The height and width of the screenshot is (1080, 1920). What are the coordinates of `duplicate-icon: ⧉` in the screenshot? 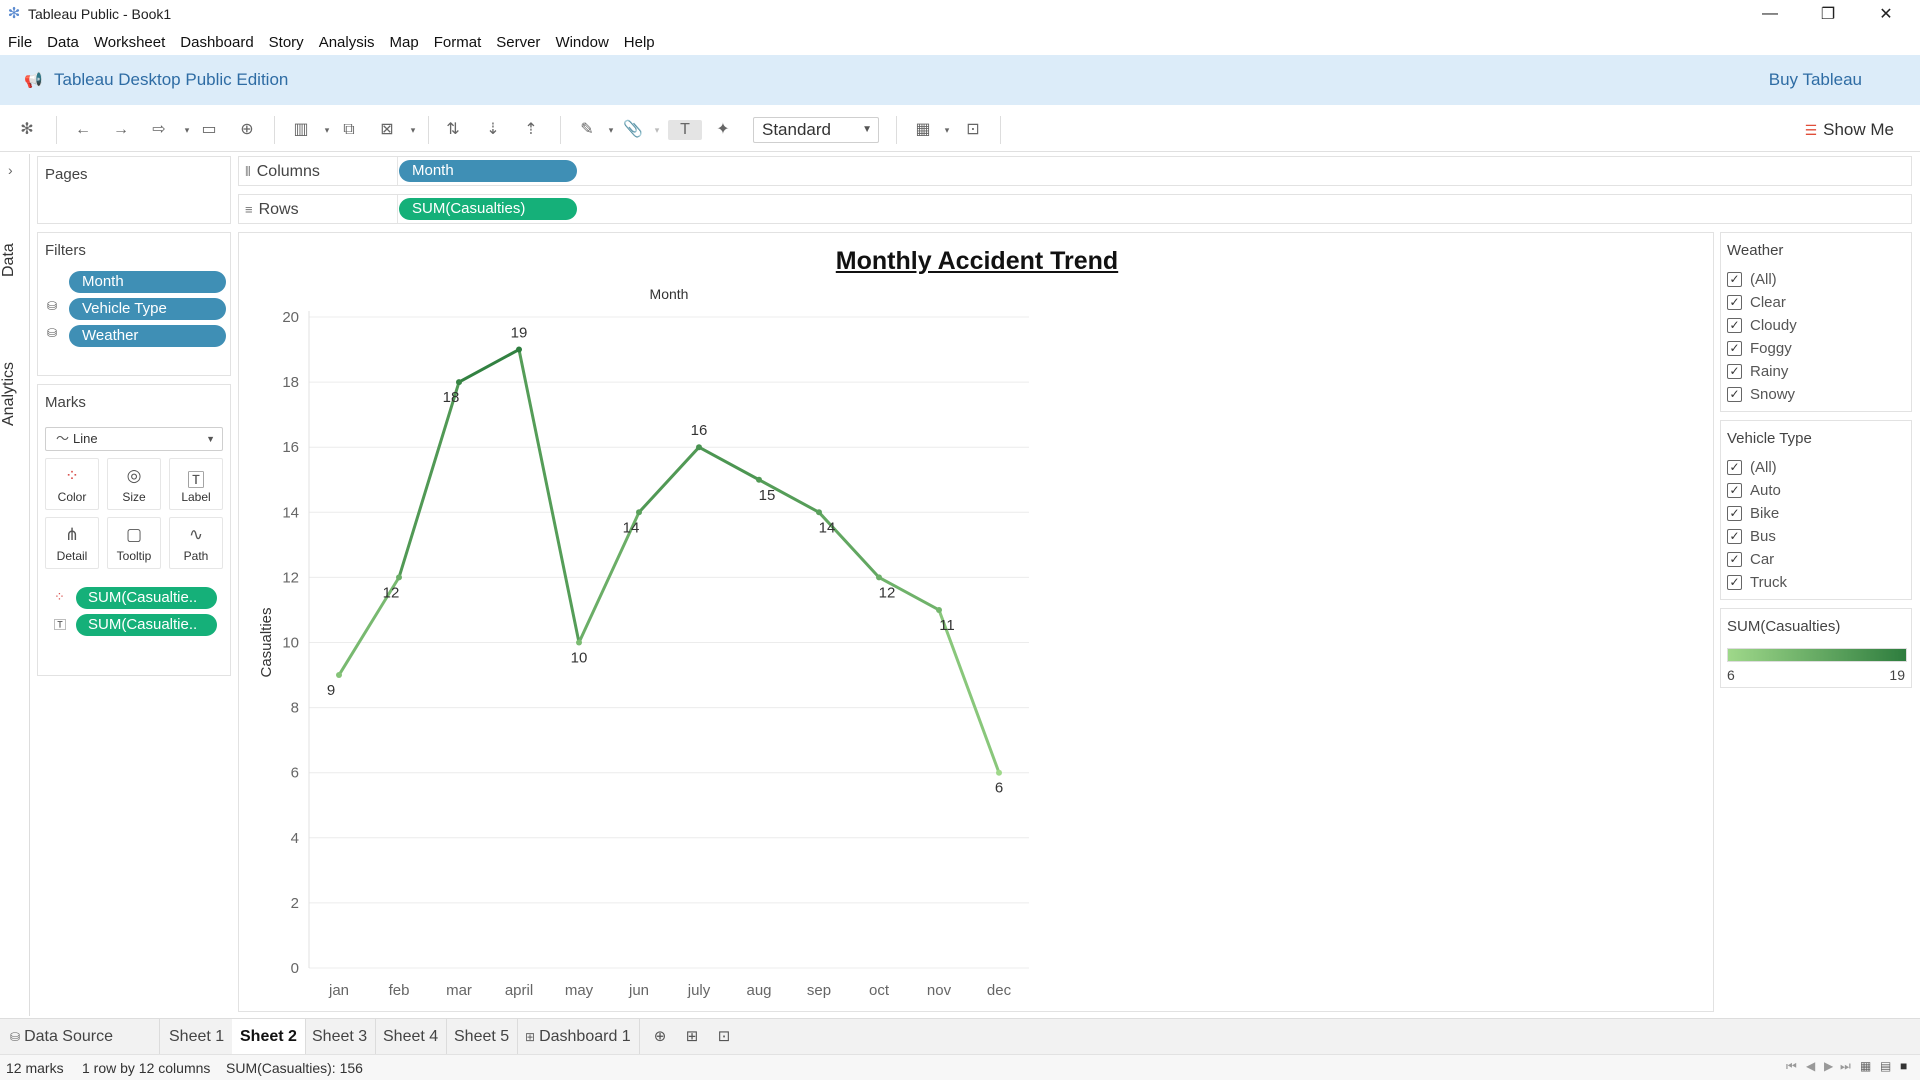 It's located at (349, 130).